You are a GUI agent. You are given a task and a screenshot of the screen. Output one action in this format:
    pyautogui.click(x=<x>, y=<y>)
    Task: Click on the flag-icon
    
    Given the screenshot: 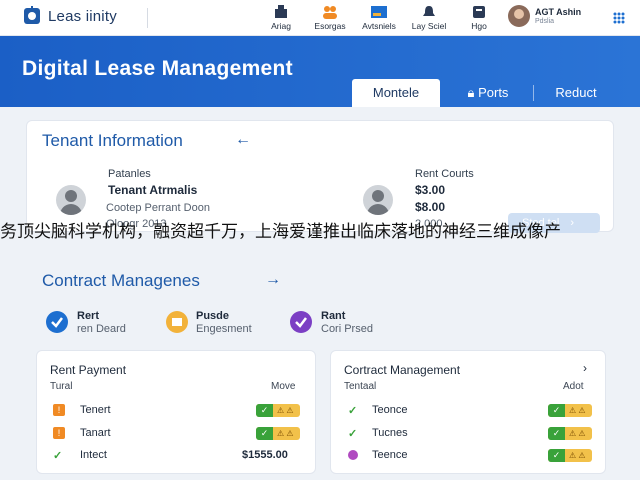 What is the action you would take?
    pyautogui.click(x=379, y=12)
    